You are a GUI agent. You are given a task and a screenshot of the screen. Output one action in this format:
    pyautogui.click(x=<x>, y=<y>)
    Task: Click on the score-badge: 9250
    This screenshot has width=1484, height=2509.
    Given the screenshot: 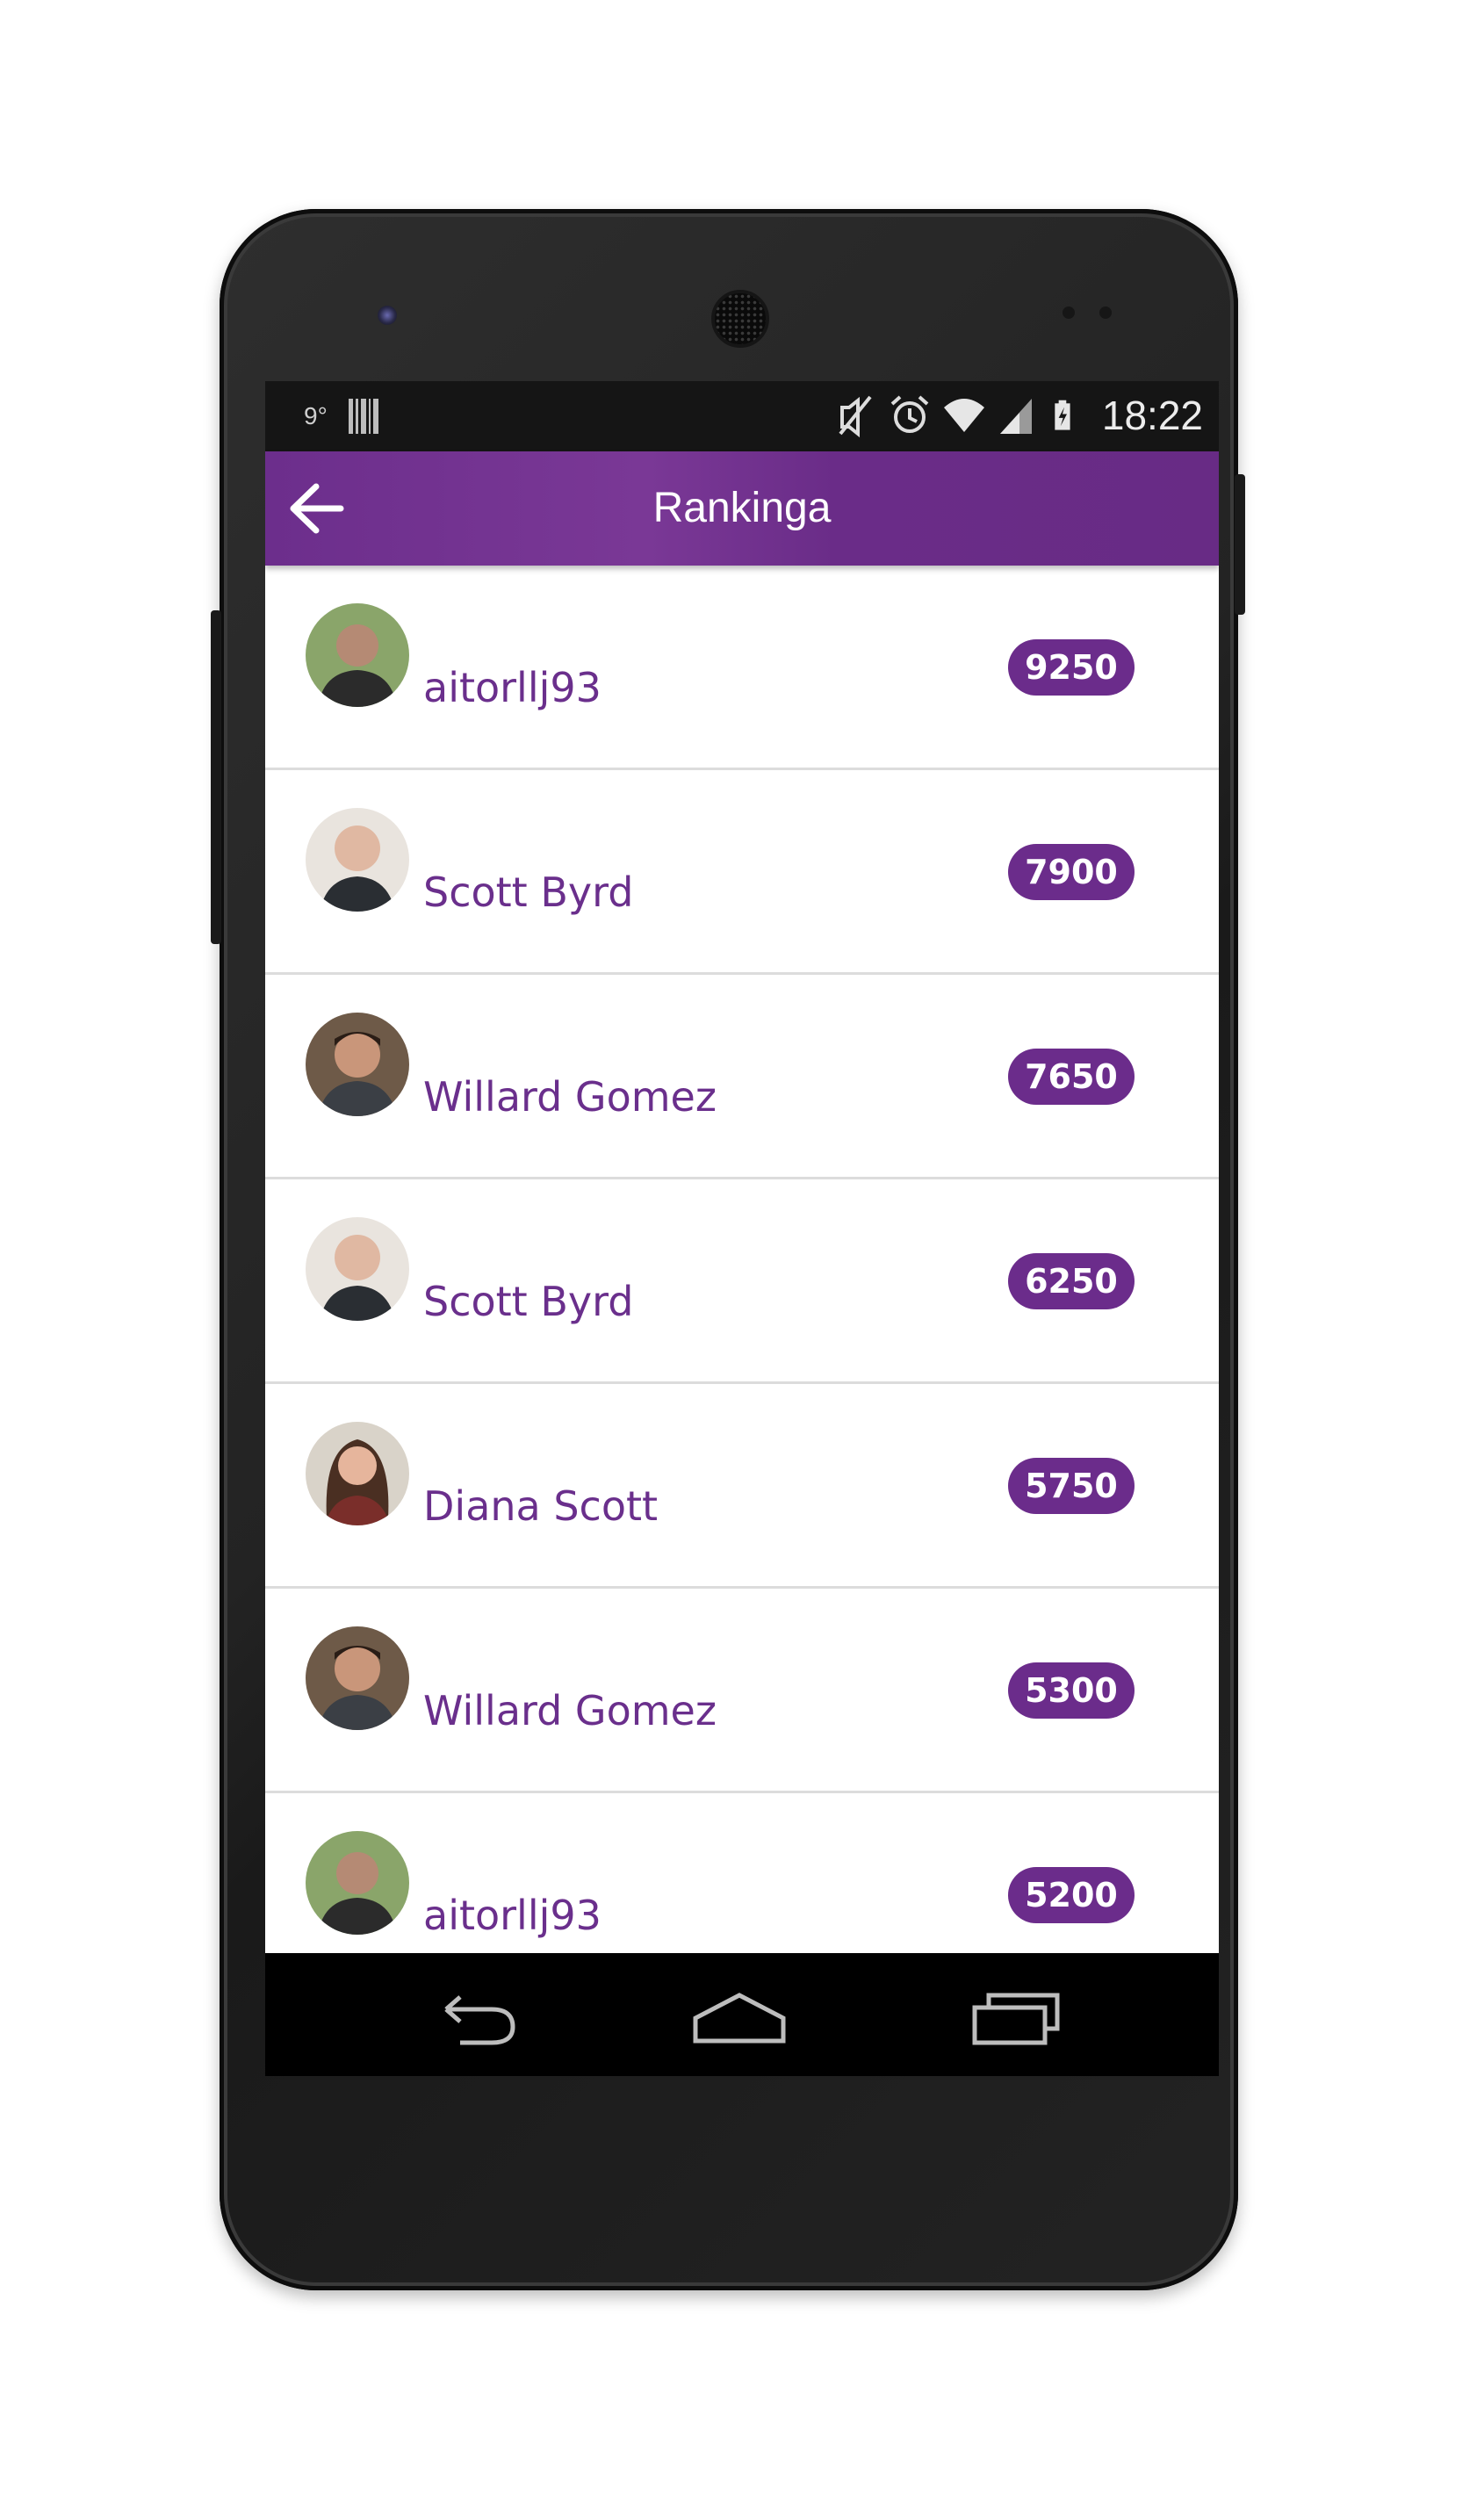 What is the action you would take?
    pyautogui.click(x=1071, y=667)
    